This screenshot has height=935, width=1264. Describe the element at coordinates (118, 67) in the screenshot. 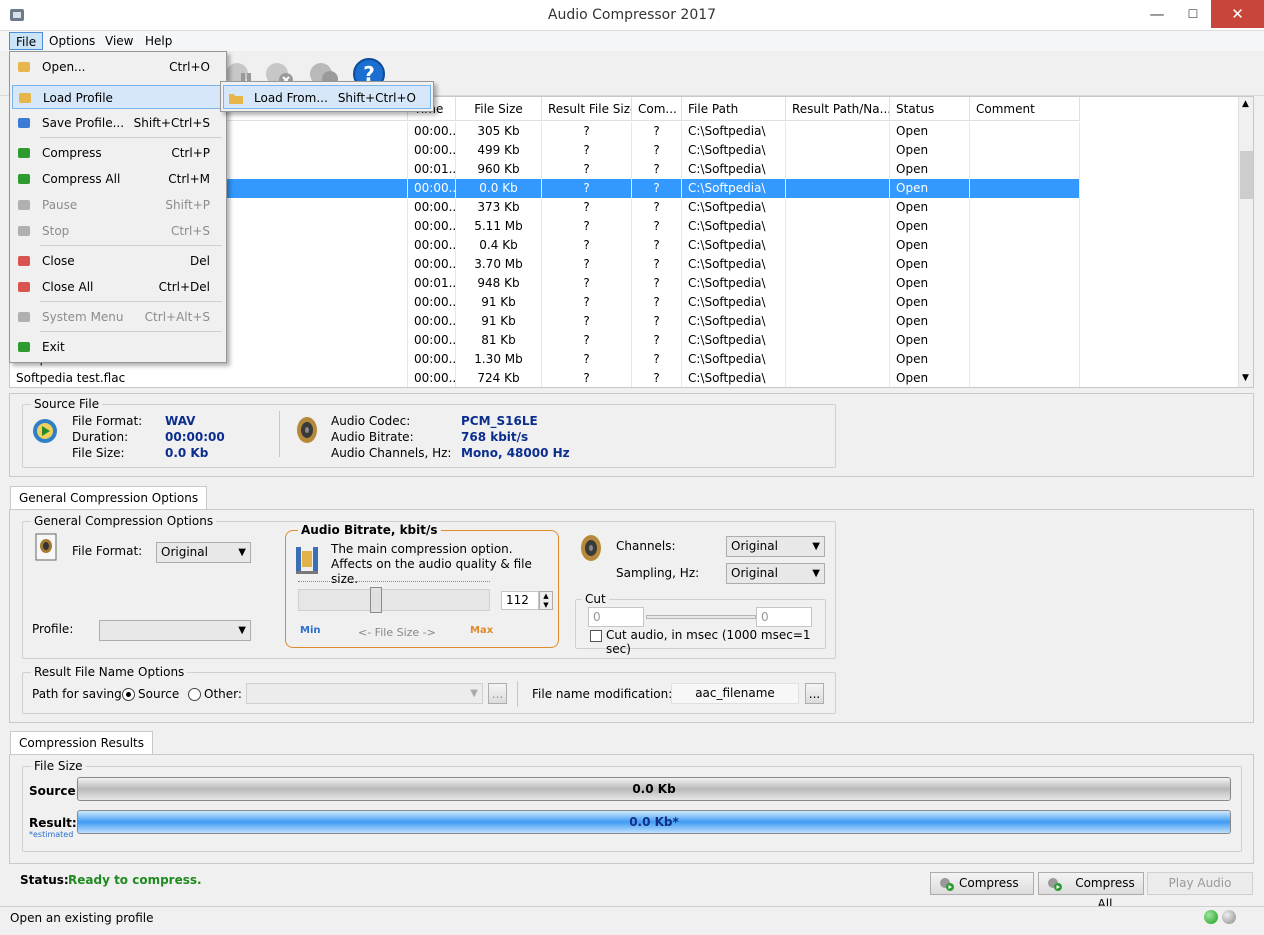

I see `file-menu-item-open: Open... Ctrl+O` at that location.